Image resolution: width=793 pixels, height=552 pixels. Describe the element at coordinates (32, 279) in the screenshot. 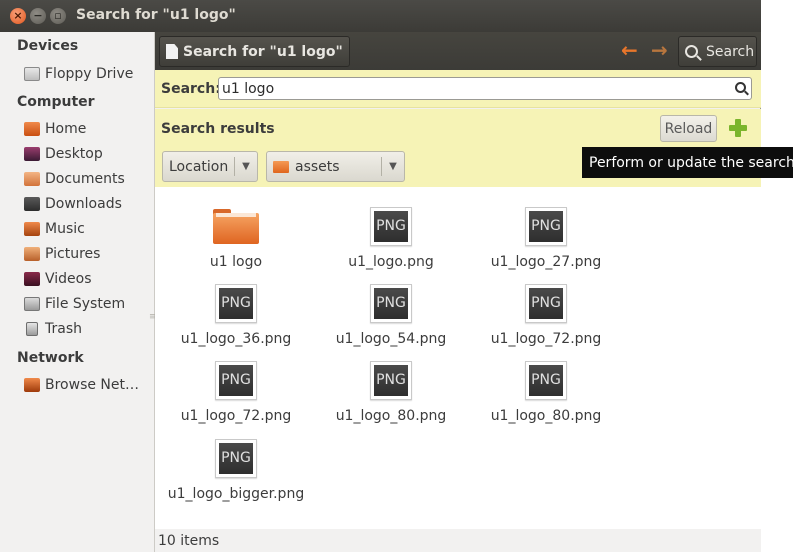

I see `videos-icon` at that location.